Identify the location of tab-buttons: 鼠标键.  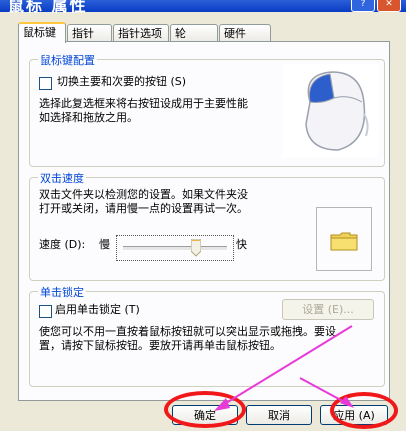
(42, 32).